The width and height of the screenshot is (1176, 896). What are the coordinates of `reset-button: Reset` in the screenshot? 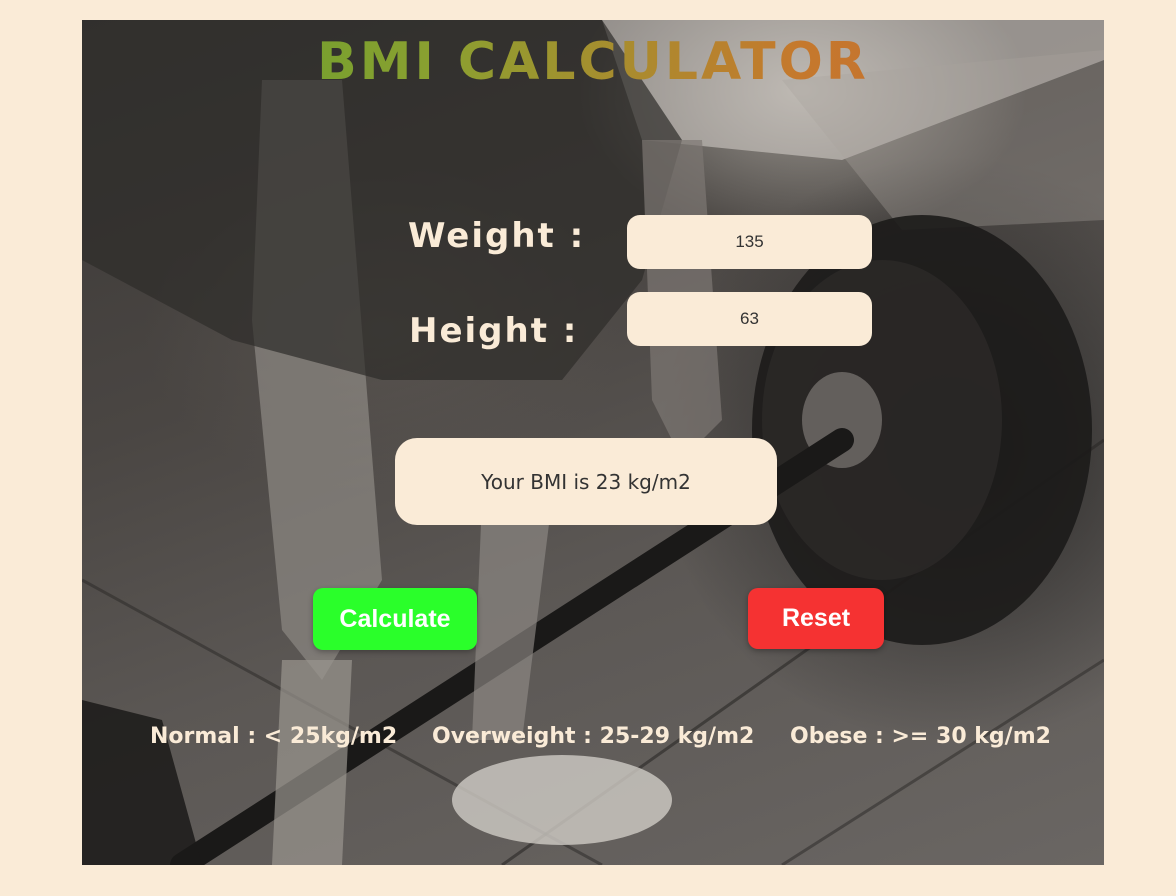 It's located at (816, 618).